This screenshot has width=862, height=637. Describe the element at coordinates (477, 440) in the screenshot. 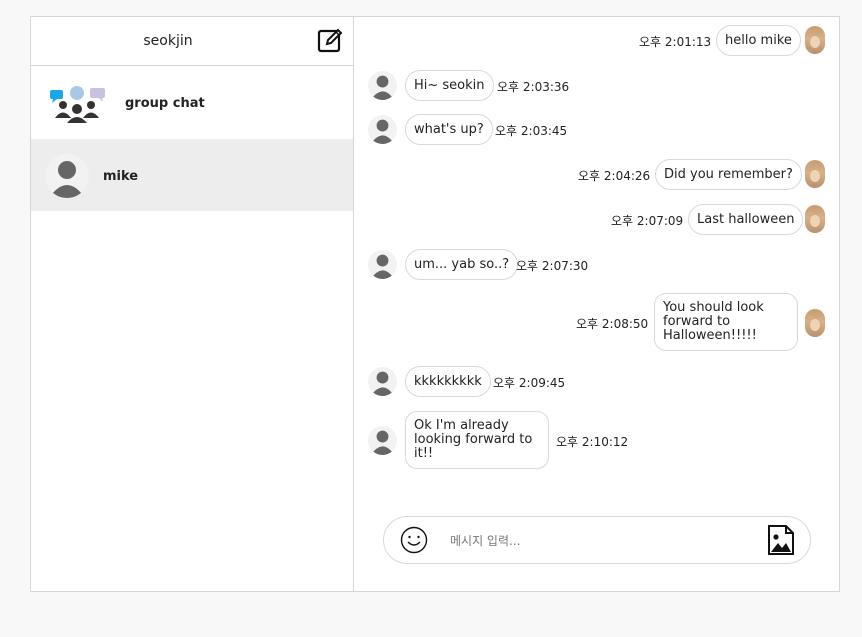

I see `message-bubble: Ok I'm already looking forward to it!!` at that location.